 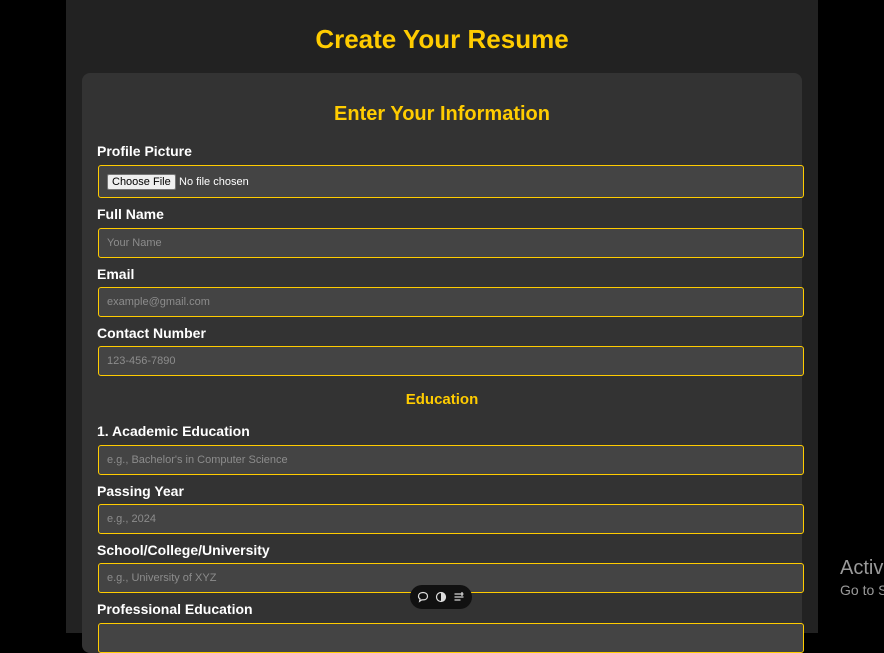 What do you see at coordinates (451, 302) in the screenshot?
I see `email-input` at bounding box center [451, 302].